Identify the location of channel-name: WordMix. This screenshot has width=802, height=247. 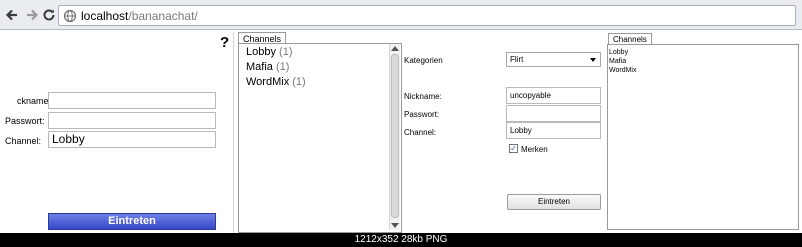
(268, 82).